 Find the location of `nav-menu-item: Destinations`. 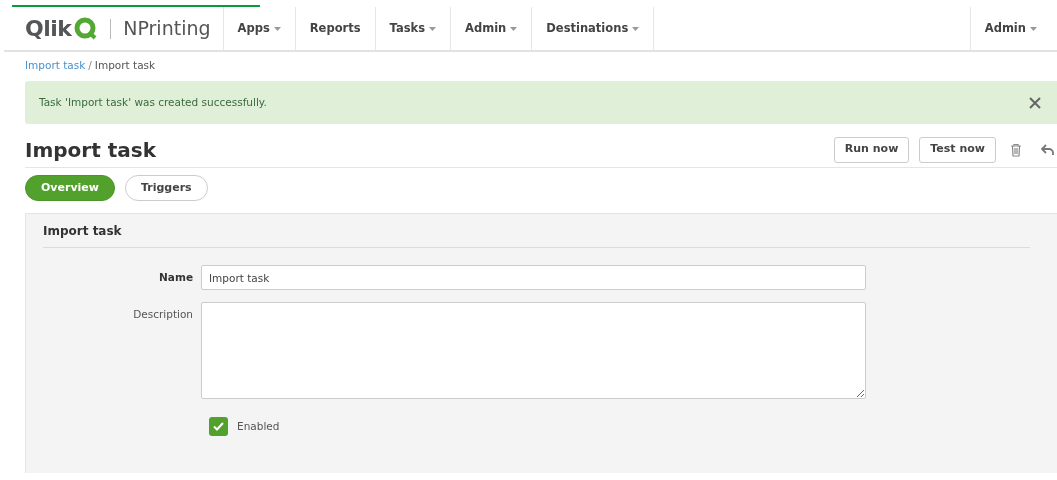

nav-menu-item: Destinations is located at coordinates (592, 28).